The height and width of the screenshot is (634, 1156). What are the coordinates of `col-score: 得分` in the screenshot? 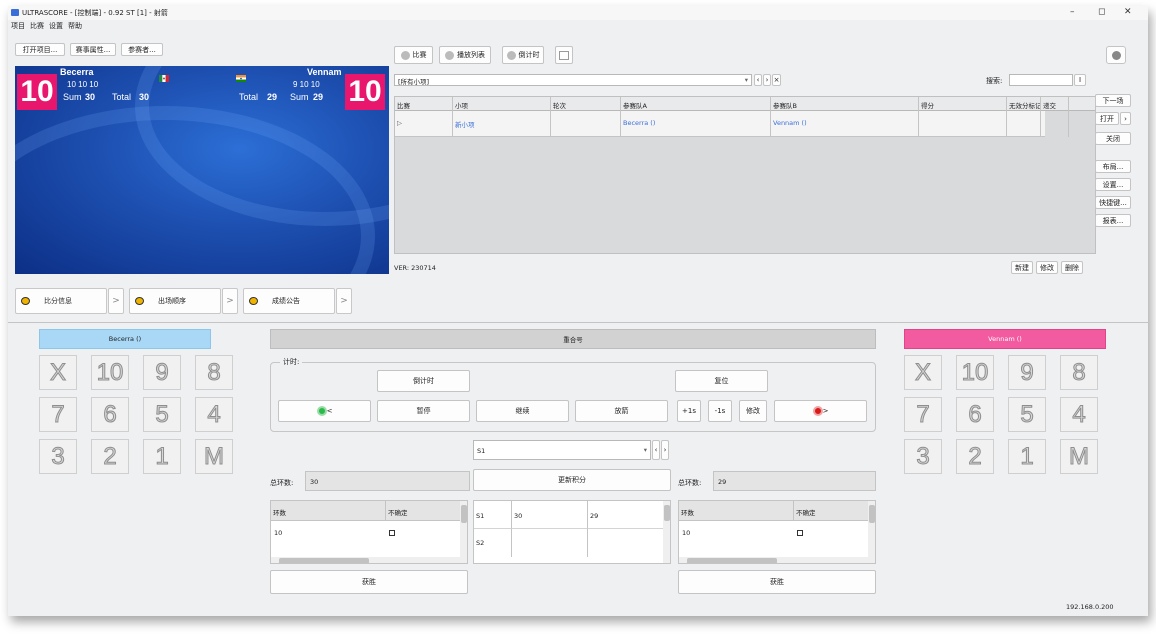 It's located at (963, 104).